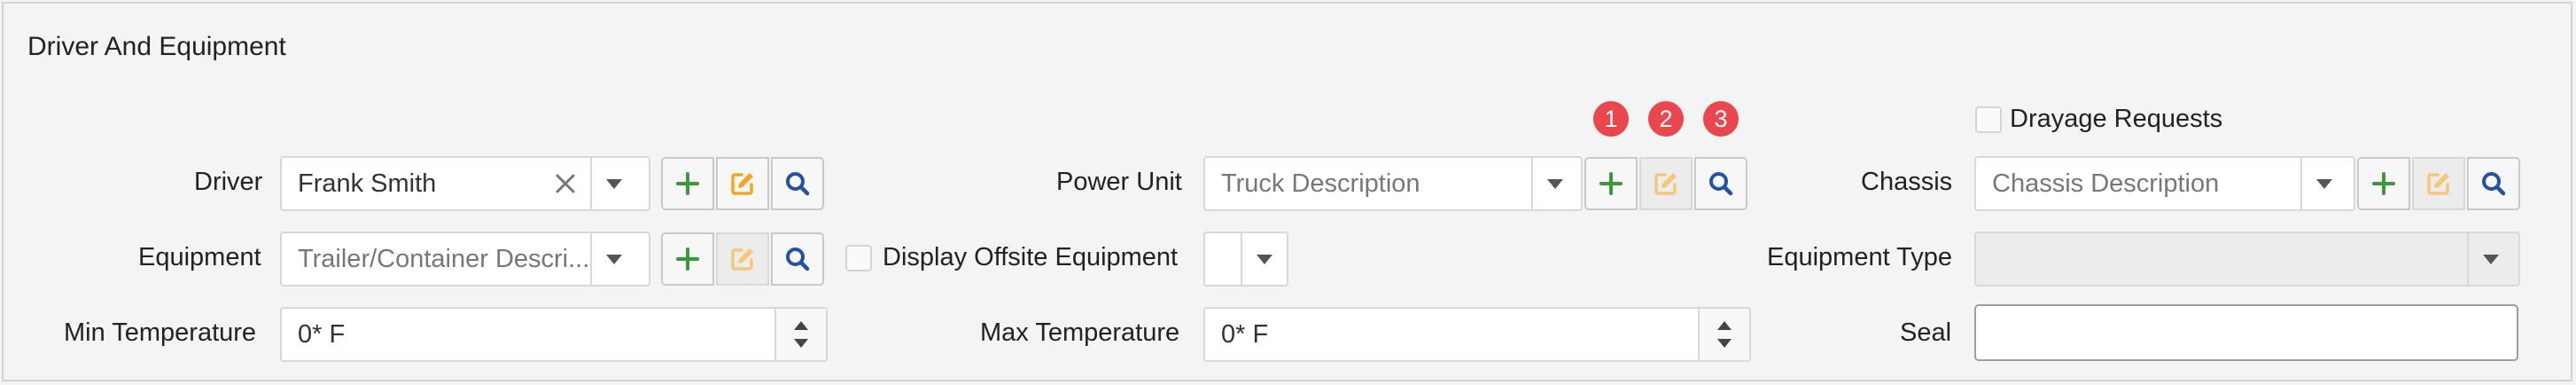 The image size is (2576, 385). What do you see at coordinates (322, 334) in the screenshot?
I see `min-temperature-value: 0* F` at bounding box center [322, 334].